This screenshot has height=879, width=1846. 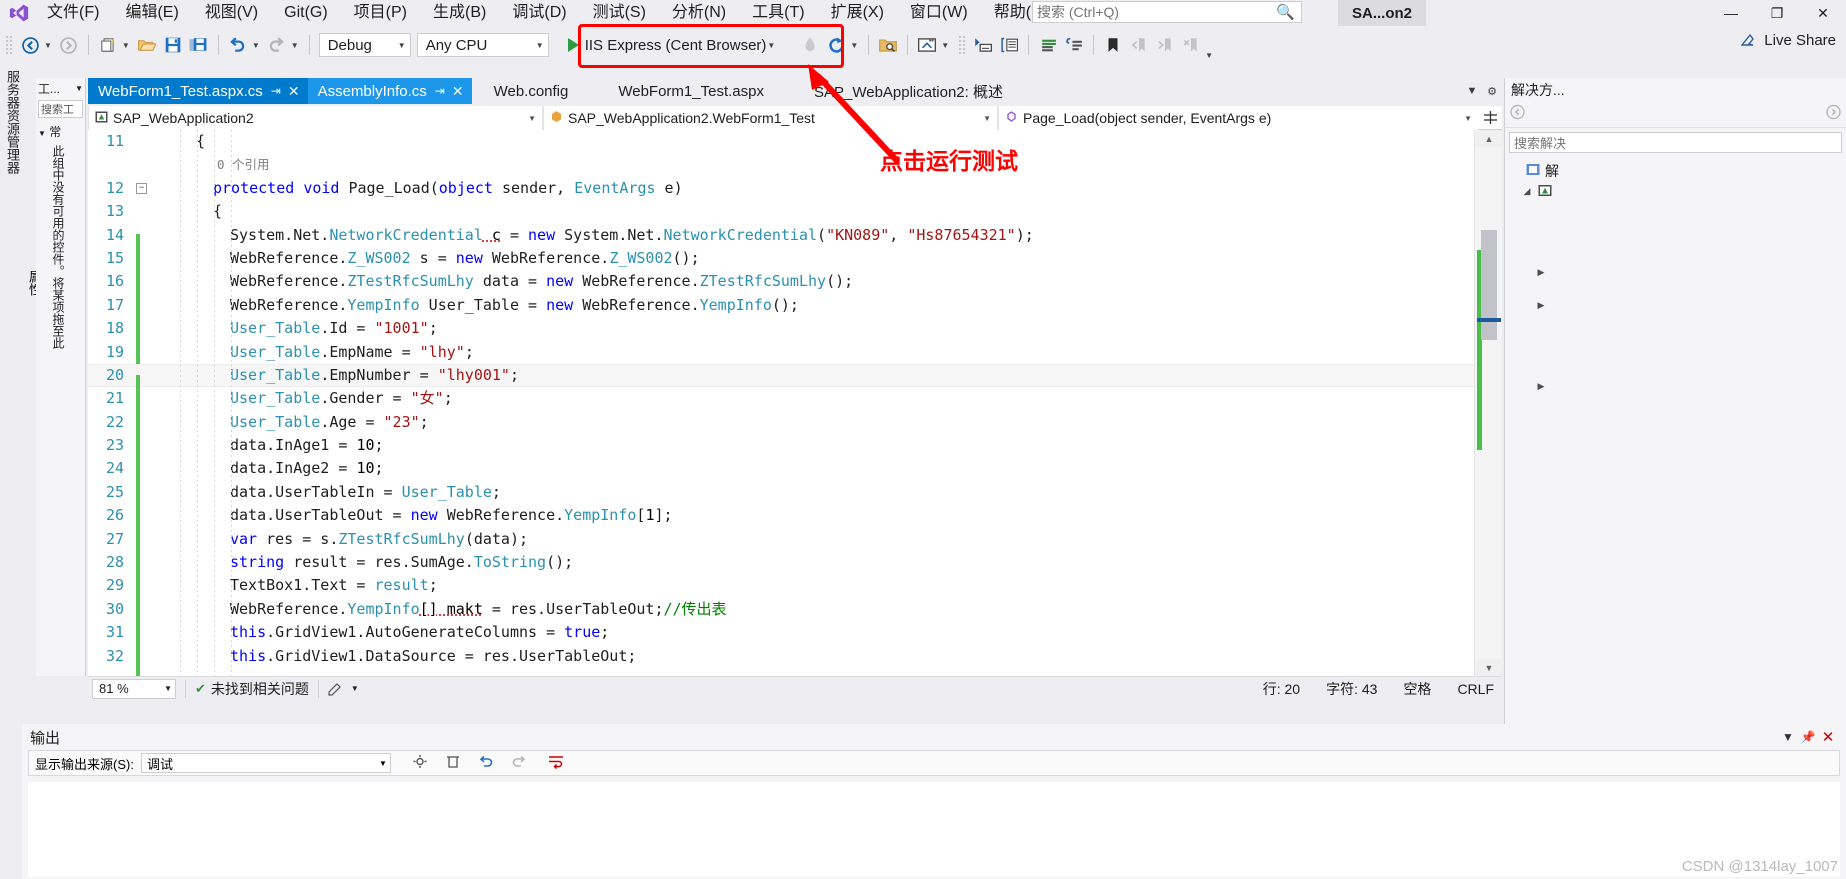 I want to click on menu-item-analyze: 分析(N), so click(x=699, y=13).